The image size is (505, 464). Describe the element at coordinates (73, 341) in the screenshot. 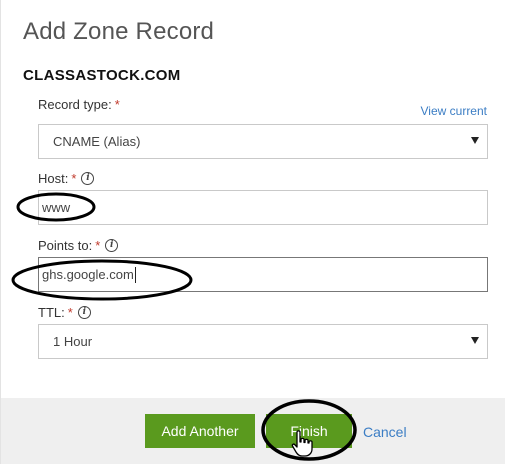

I see `ttl-selected-value: 1 Hour` at that location.